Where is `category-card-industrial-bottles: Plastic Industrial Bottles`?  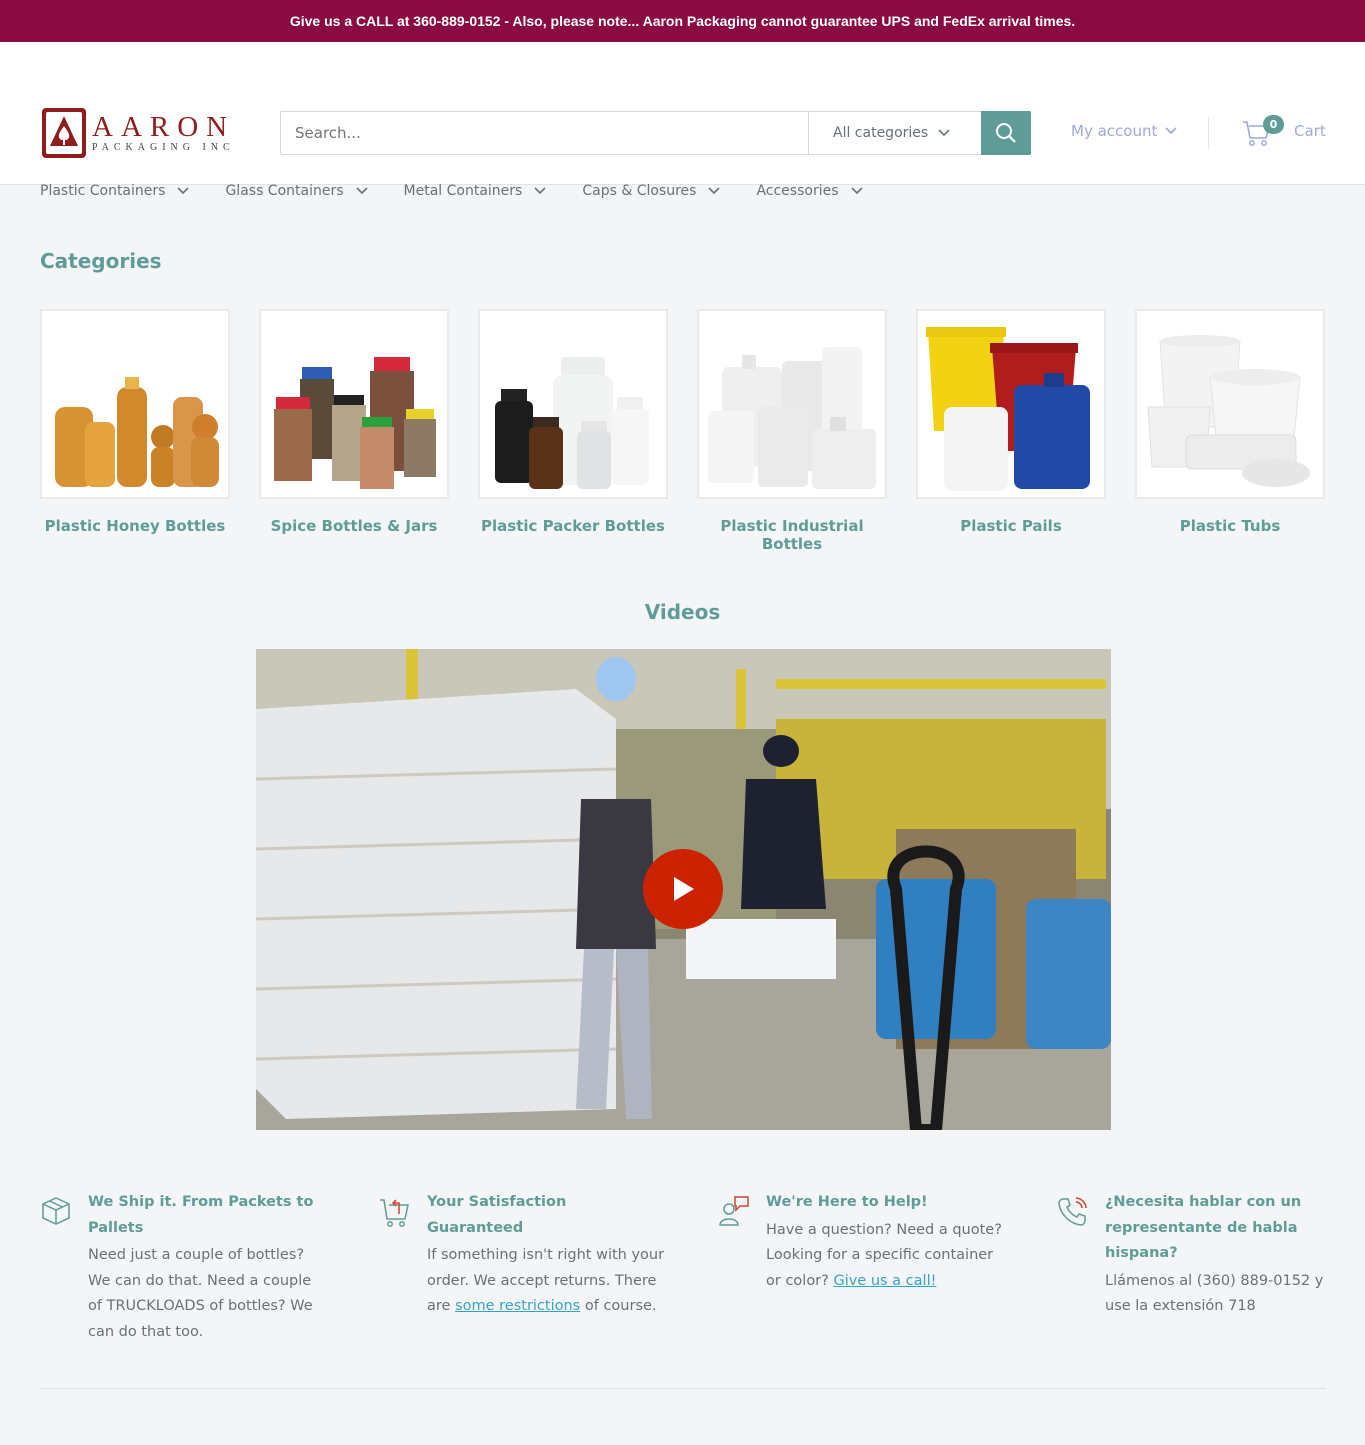
category-card-industrial-bottles: Plastic Industrial Bottles is located at coordinates (792, 431).